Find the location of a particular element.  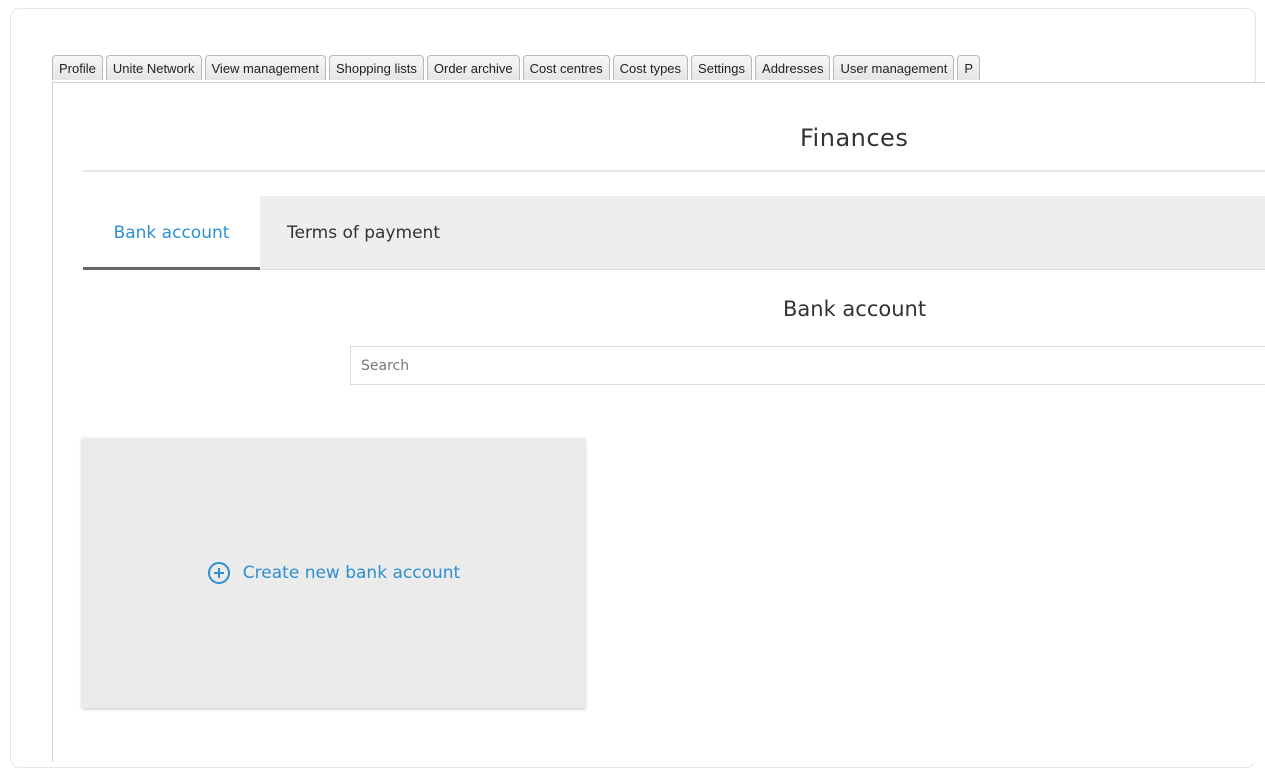

tab-unite-network: Unite Network is located at coordinates (153, 67).